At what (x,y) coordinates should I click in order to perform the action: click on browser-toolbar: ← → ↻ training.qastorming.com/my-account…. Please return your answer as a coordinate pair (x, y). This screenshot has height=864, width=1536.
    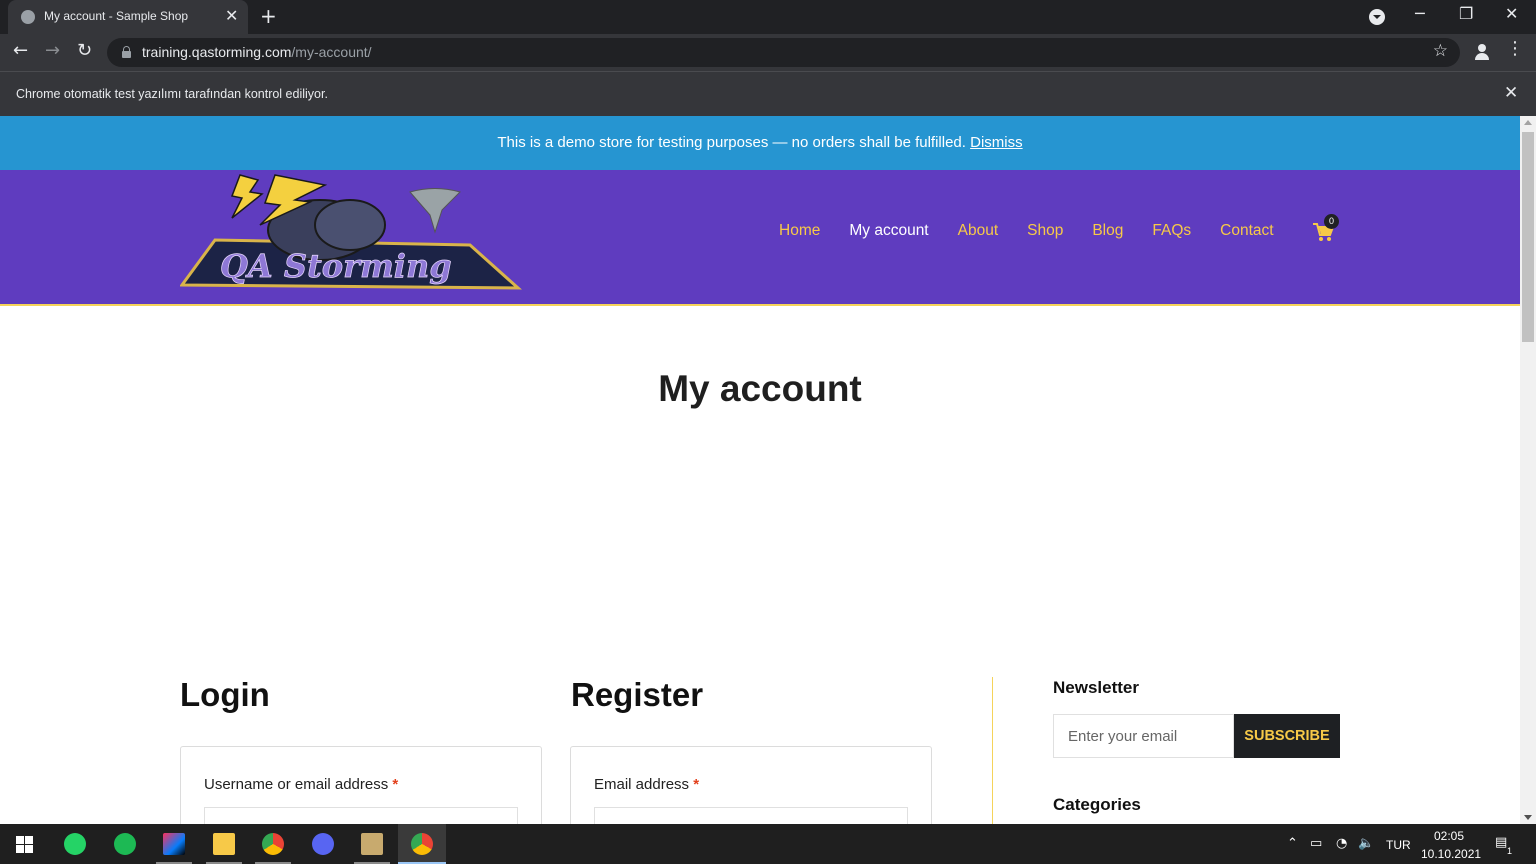
    Looking at the image, I should click on (768, 52).